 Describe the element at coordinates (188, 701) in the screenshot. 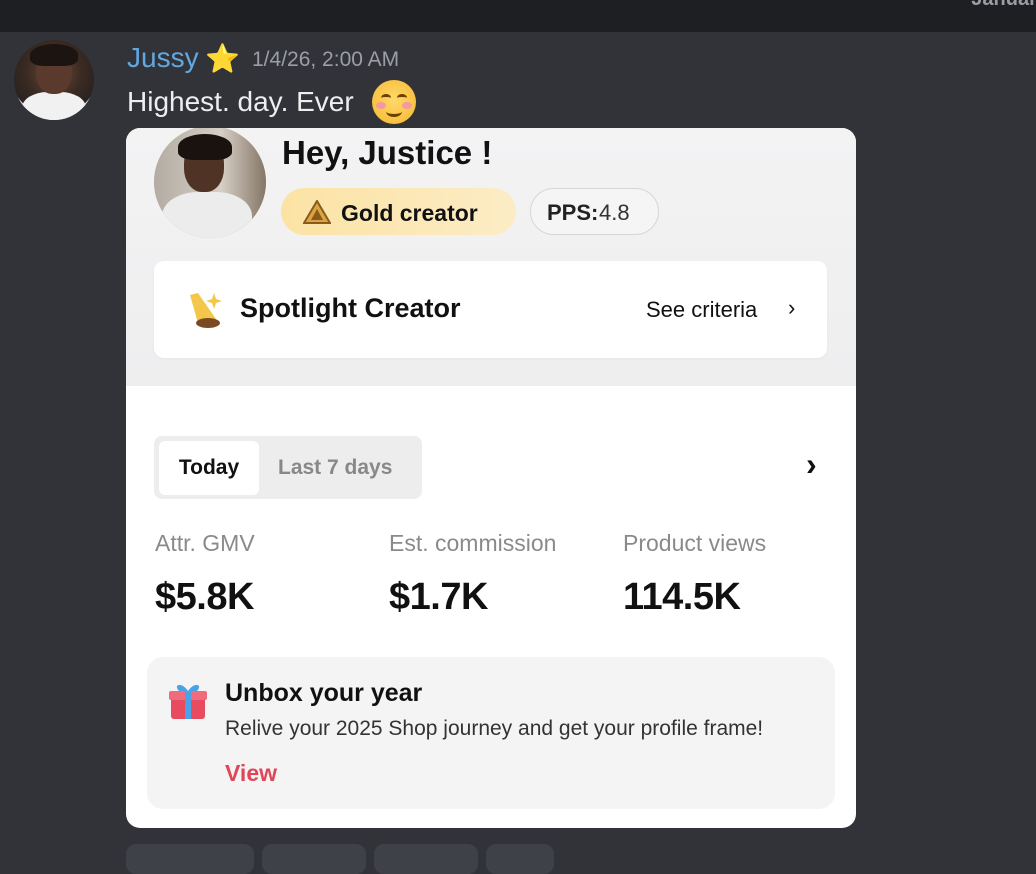

I see `gift-icon` at that location.